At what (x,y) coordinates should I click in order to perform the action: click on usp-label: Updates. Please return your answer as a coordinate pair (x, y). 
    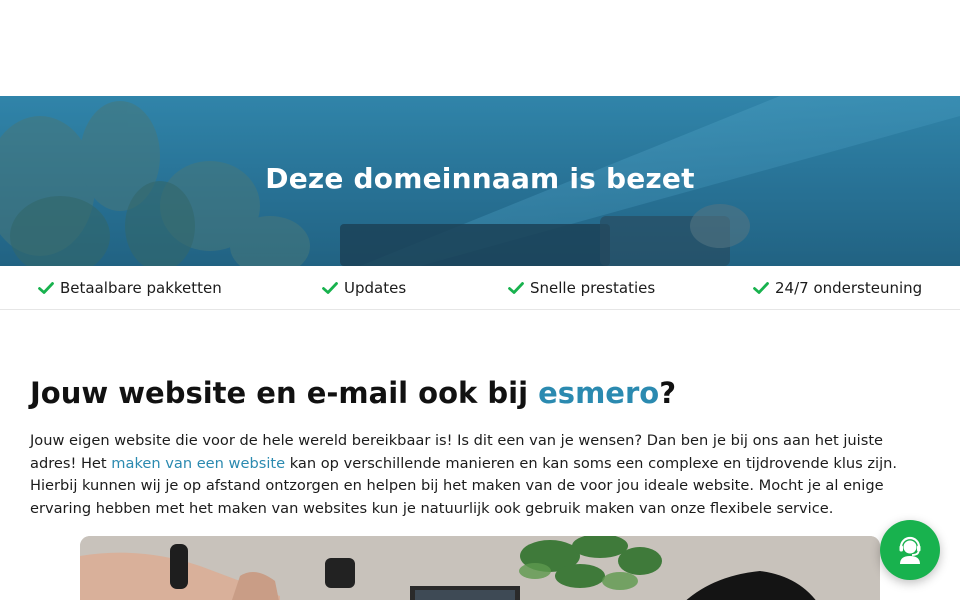
    Looking at the image, I should click on (375, 288).